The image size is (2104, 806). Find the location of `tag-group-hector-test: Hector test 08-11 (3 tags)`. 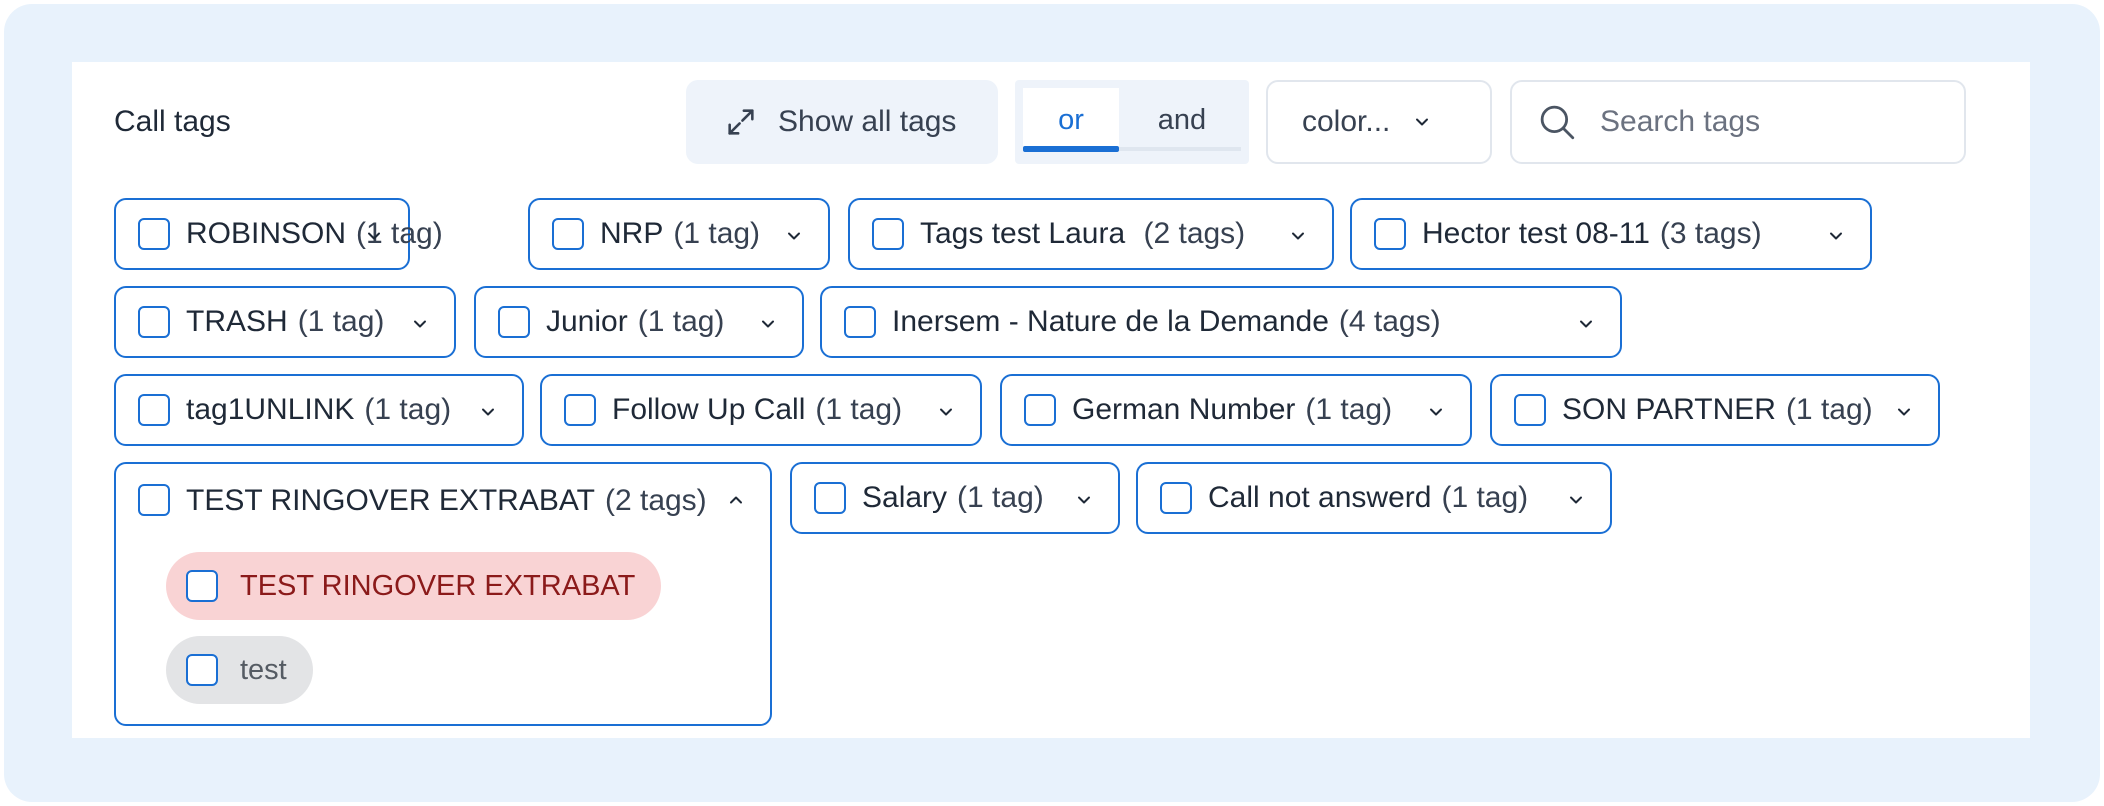

tag-group-hector-test: Hector test 08-11 (3 tags) is located at coordinates (1611, 234).